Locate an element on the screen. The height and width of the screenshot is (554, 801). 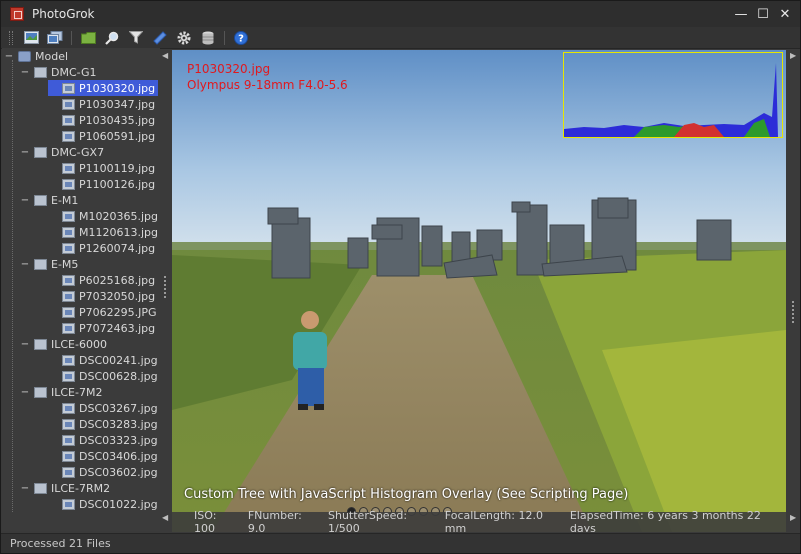
tree-file-item: DSC00628.jpg is located at coordinates (103, 376).